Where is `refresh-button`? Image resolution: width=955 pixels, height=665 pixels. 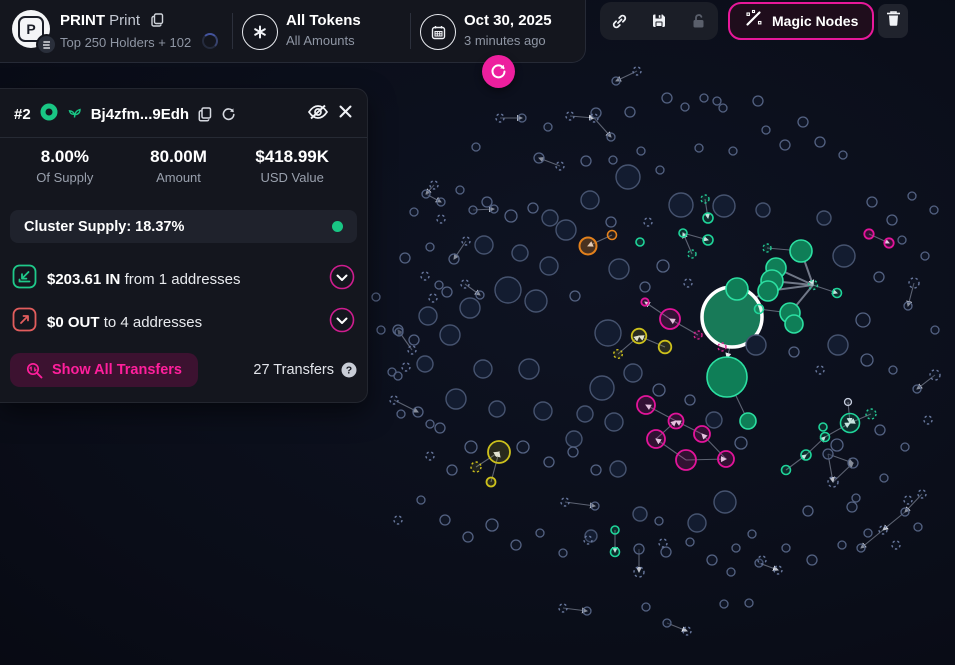
refresh-button is located at coordinates (498, 71).